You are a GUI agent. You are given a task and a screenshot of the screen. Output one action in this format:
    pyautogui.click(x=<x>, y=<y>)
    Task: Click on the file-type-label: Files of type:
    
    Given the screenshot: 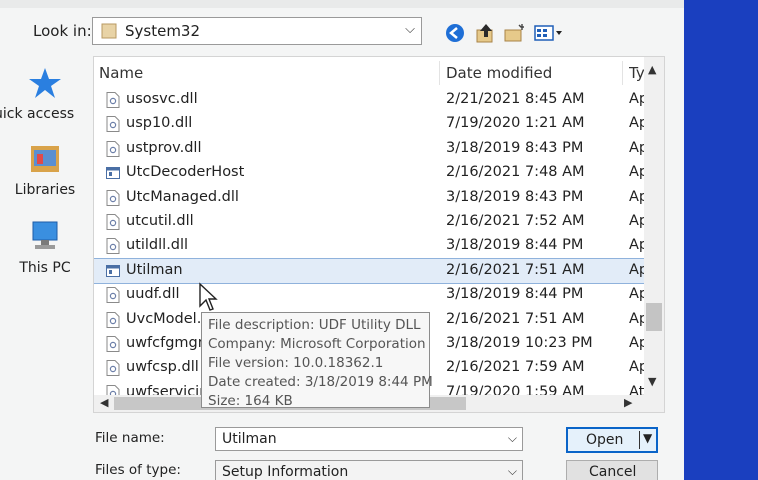 What is the action you would take?
    pyautogui.click(x=138, y=470)
    